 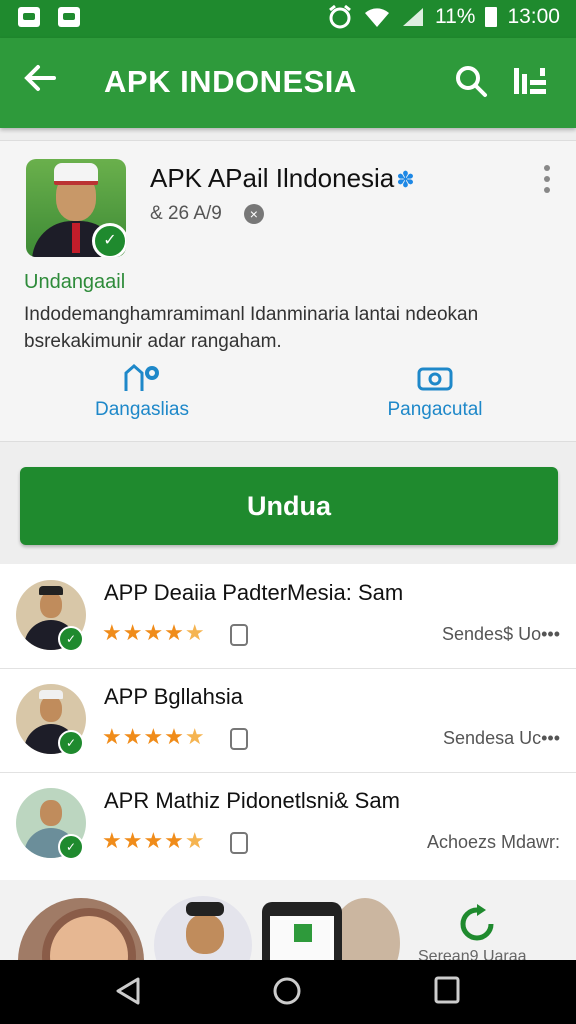 What do you see at coordinates (142, 409) in the screenshot?
I see `share-action-label: Dangaslias` at bounding box center [142, 409].